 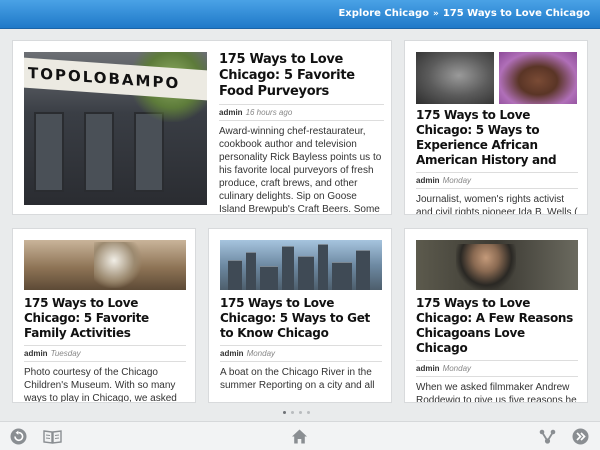 I want to click on article-time: 16 hours ago, so click(x=269, y=112).